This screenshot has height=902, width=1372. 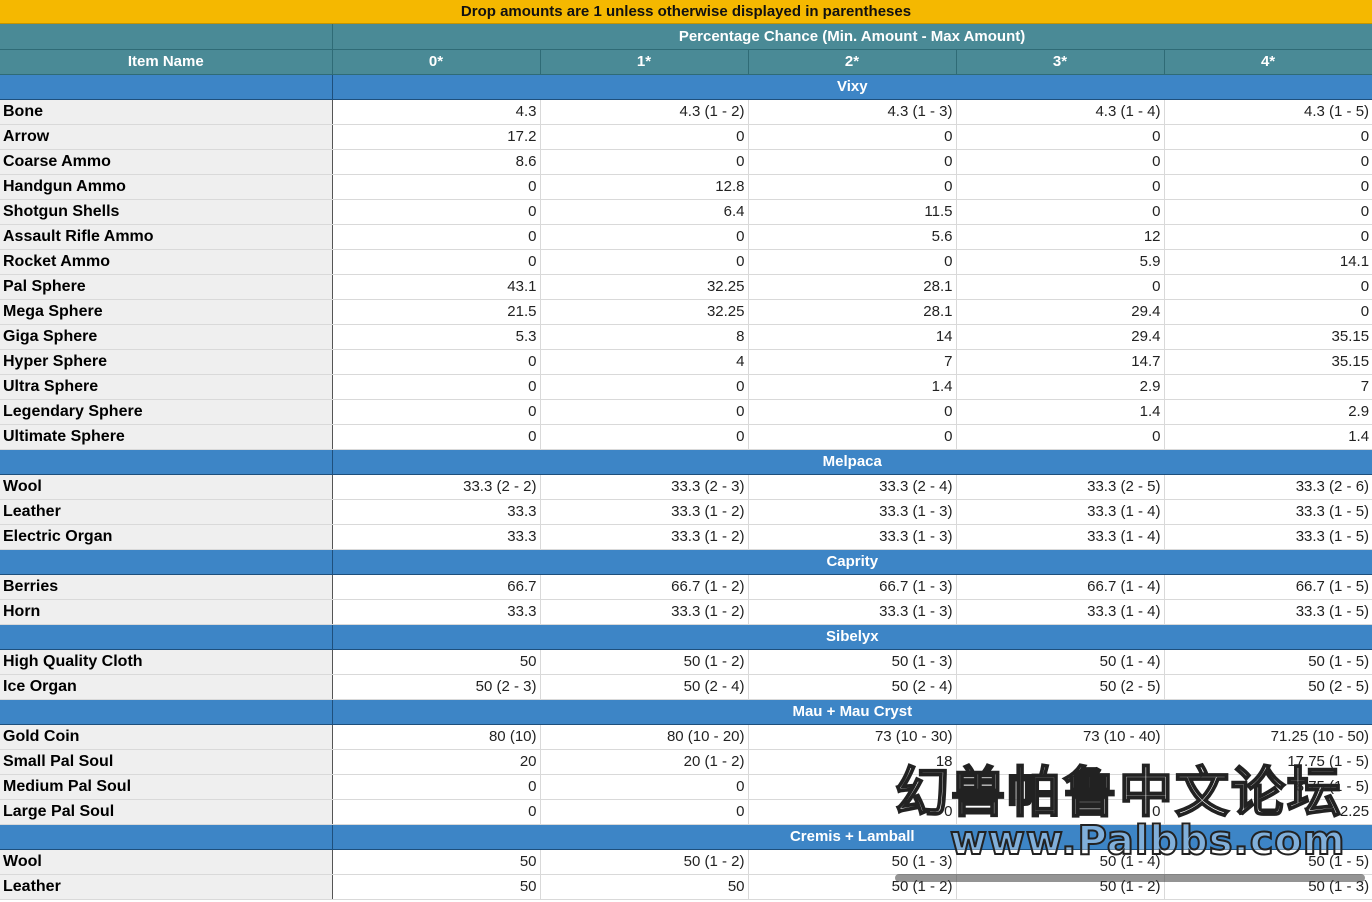 I want to click on value-cell: 8.75 (1 - 5), so click(x=1268, y=787).